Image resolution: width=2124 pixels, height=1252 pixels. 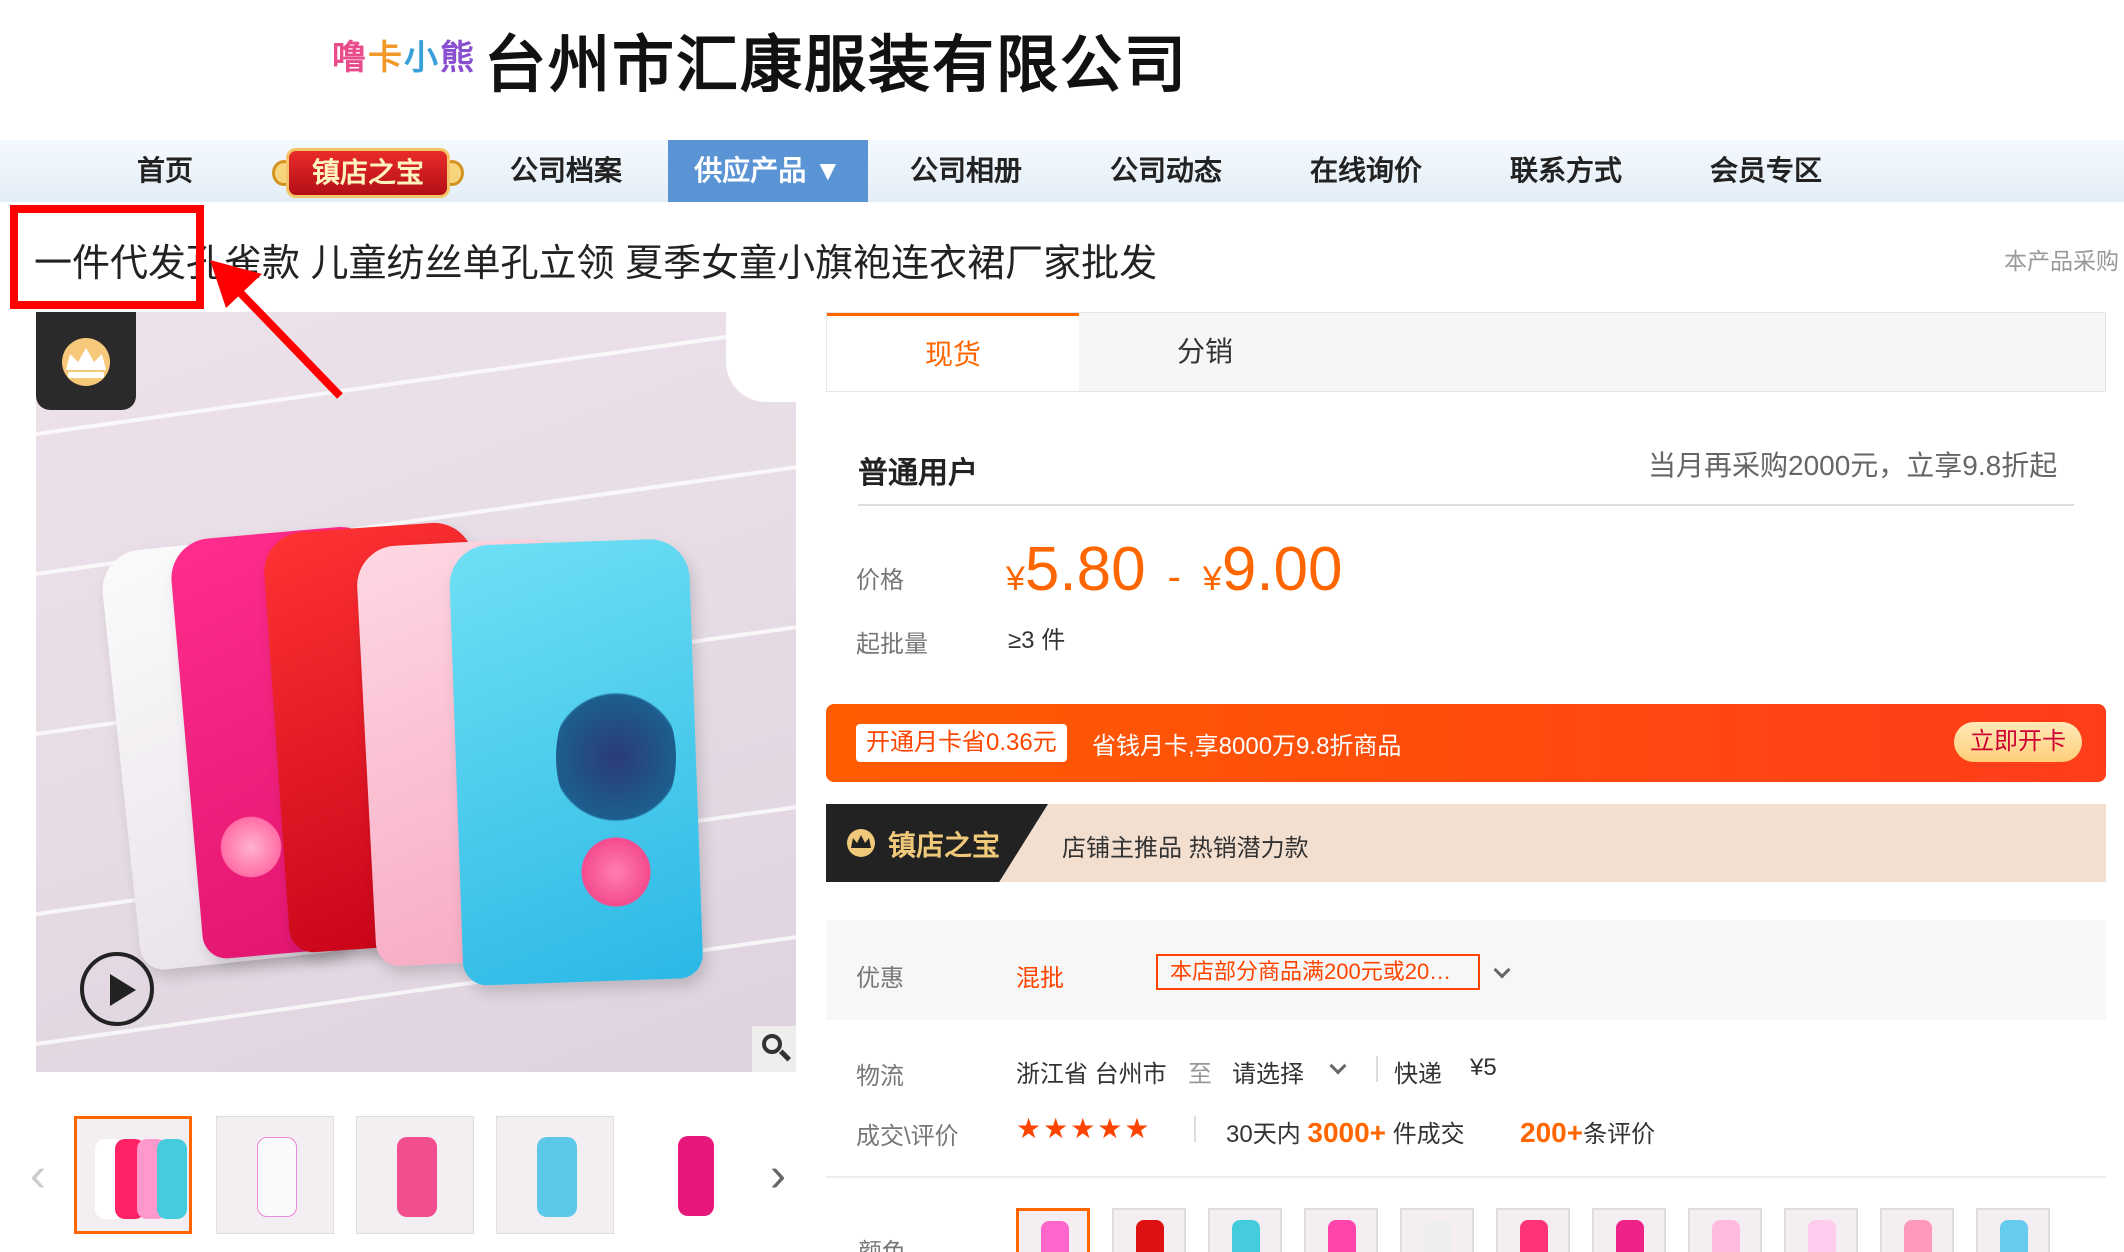 I want to click on nav-home: 首页, so click(x=165, y=171).